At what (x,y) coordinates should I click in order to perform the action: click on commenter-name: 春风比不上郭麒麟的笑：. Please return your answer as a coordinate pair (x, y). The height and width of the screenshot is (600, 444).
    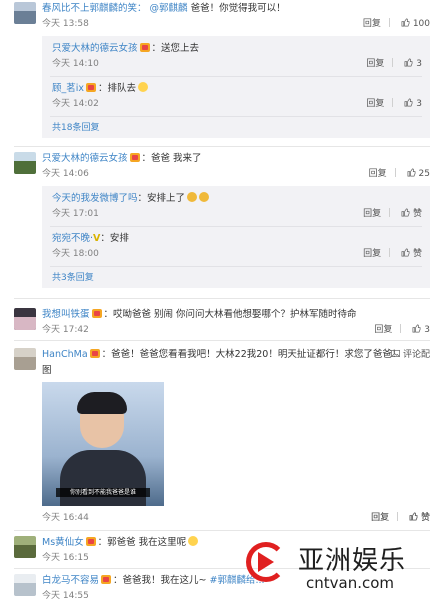
    Looking at the image, I should click on (94, 8).